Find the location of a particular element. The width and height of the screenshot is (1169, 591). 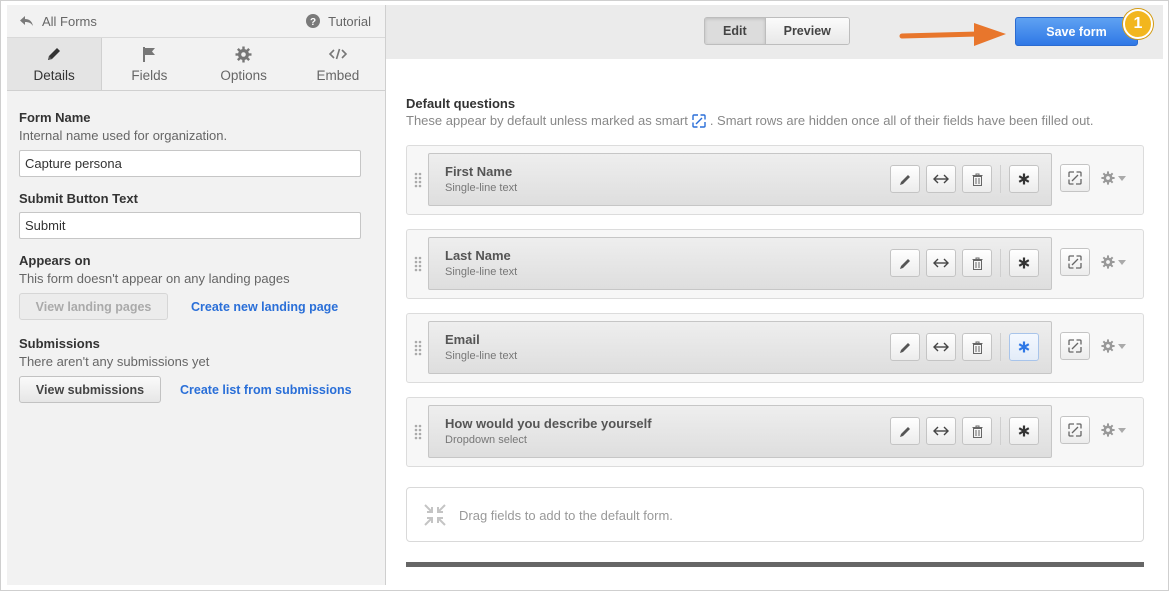

editor-toolbar: Edit Preview Save form 1 is located at coordinates (774, 32).